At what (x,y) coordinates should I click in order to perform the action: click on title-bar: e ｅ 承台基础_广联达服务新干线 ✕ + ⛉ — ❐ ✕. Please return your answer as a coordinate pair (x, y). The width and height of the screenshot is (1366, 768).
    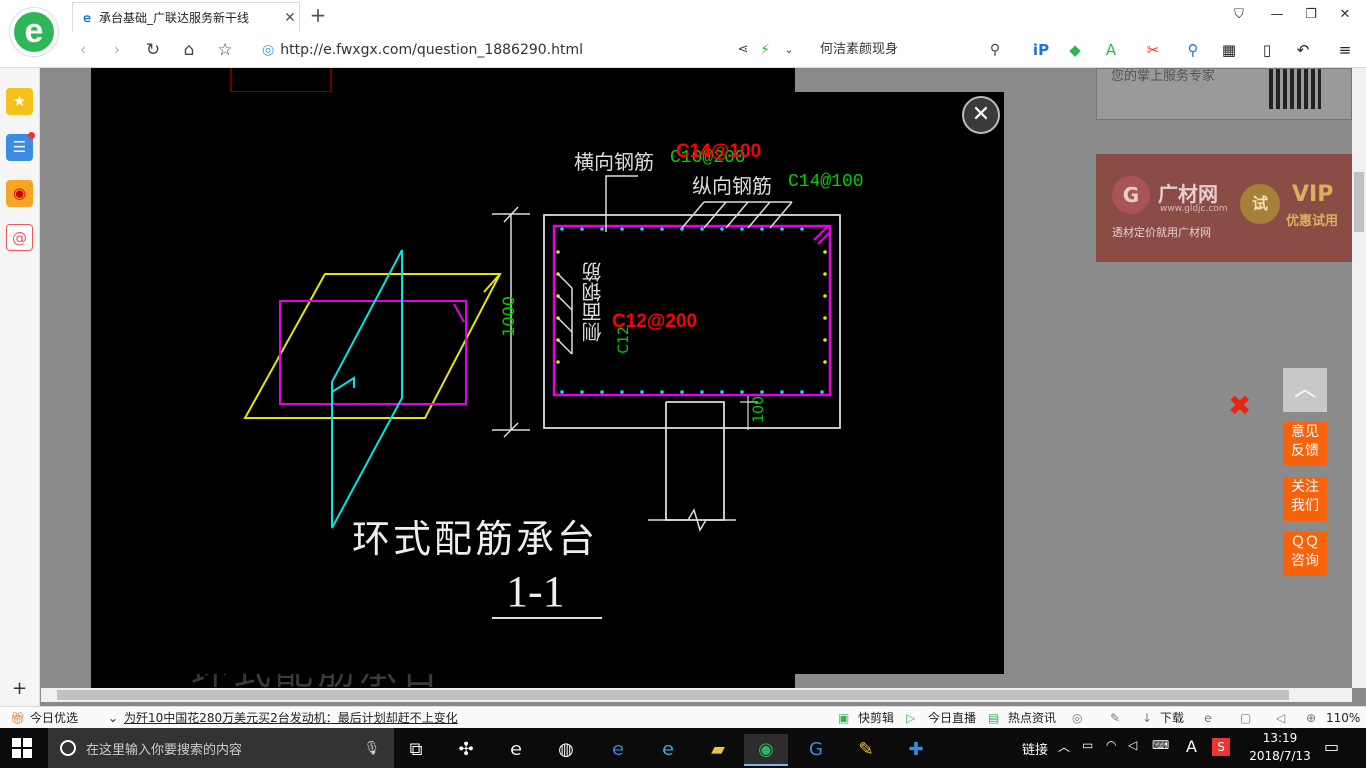
    Looking at the image, I should click on (683, 28).